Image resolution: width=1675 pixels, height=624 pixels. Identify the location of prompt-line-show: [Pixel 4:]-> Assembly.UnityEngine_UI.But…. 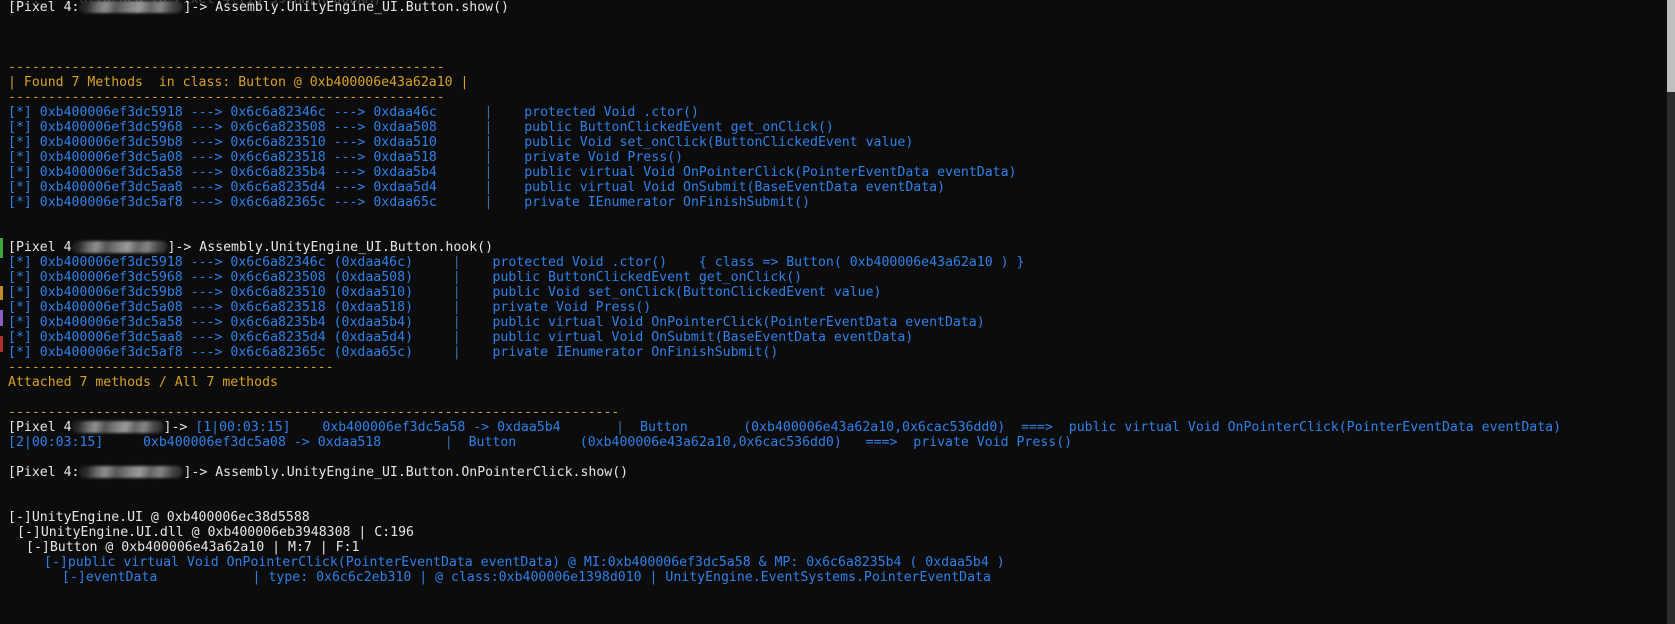
(258, 7).